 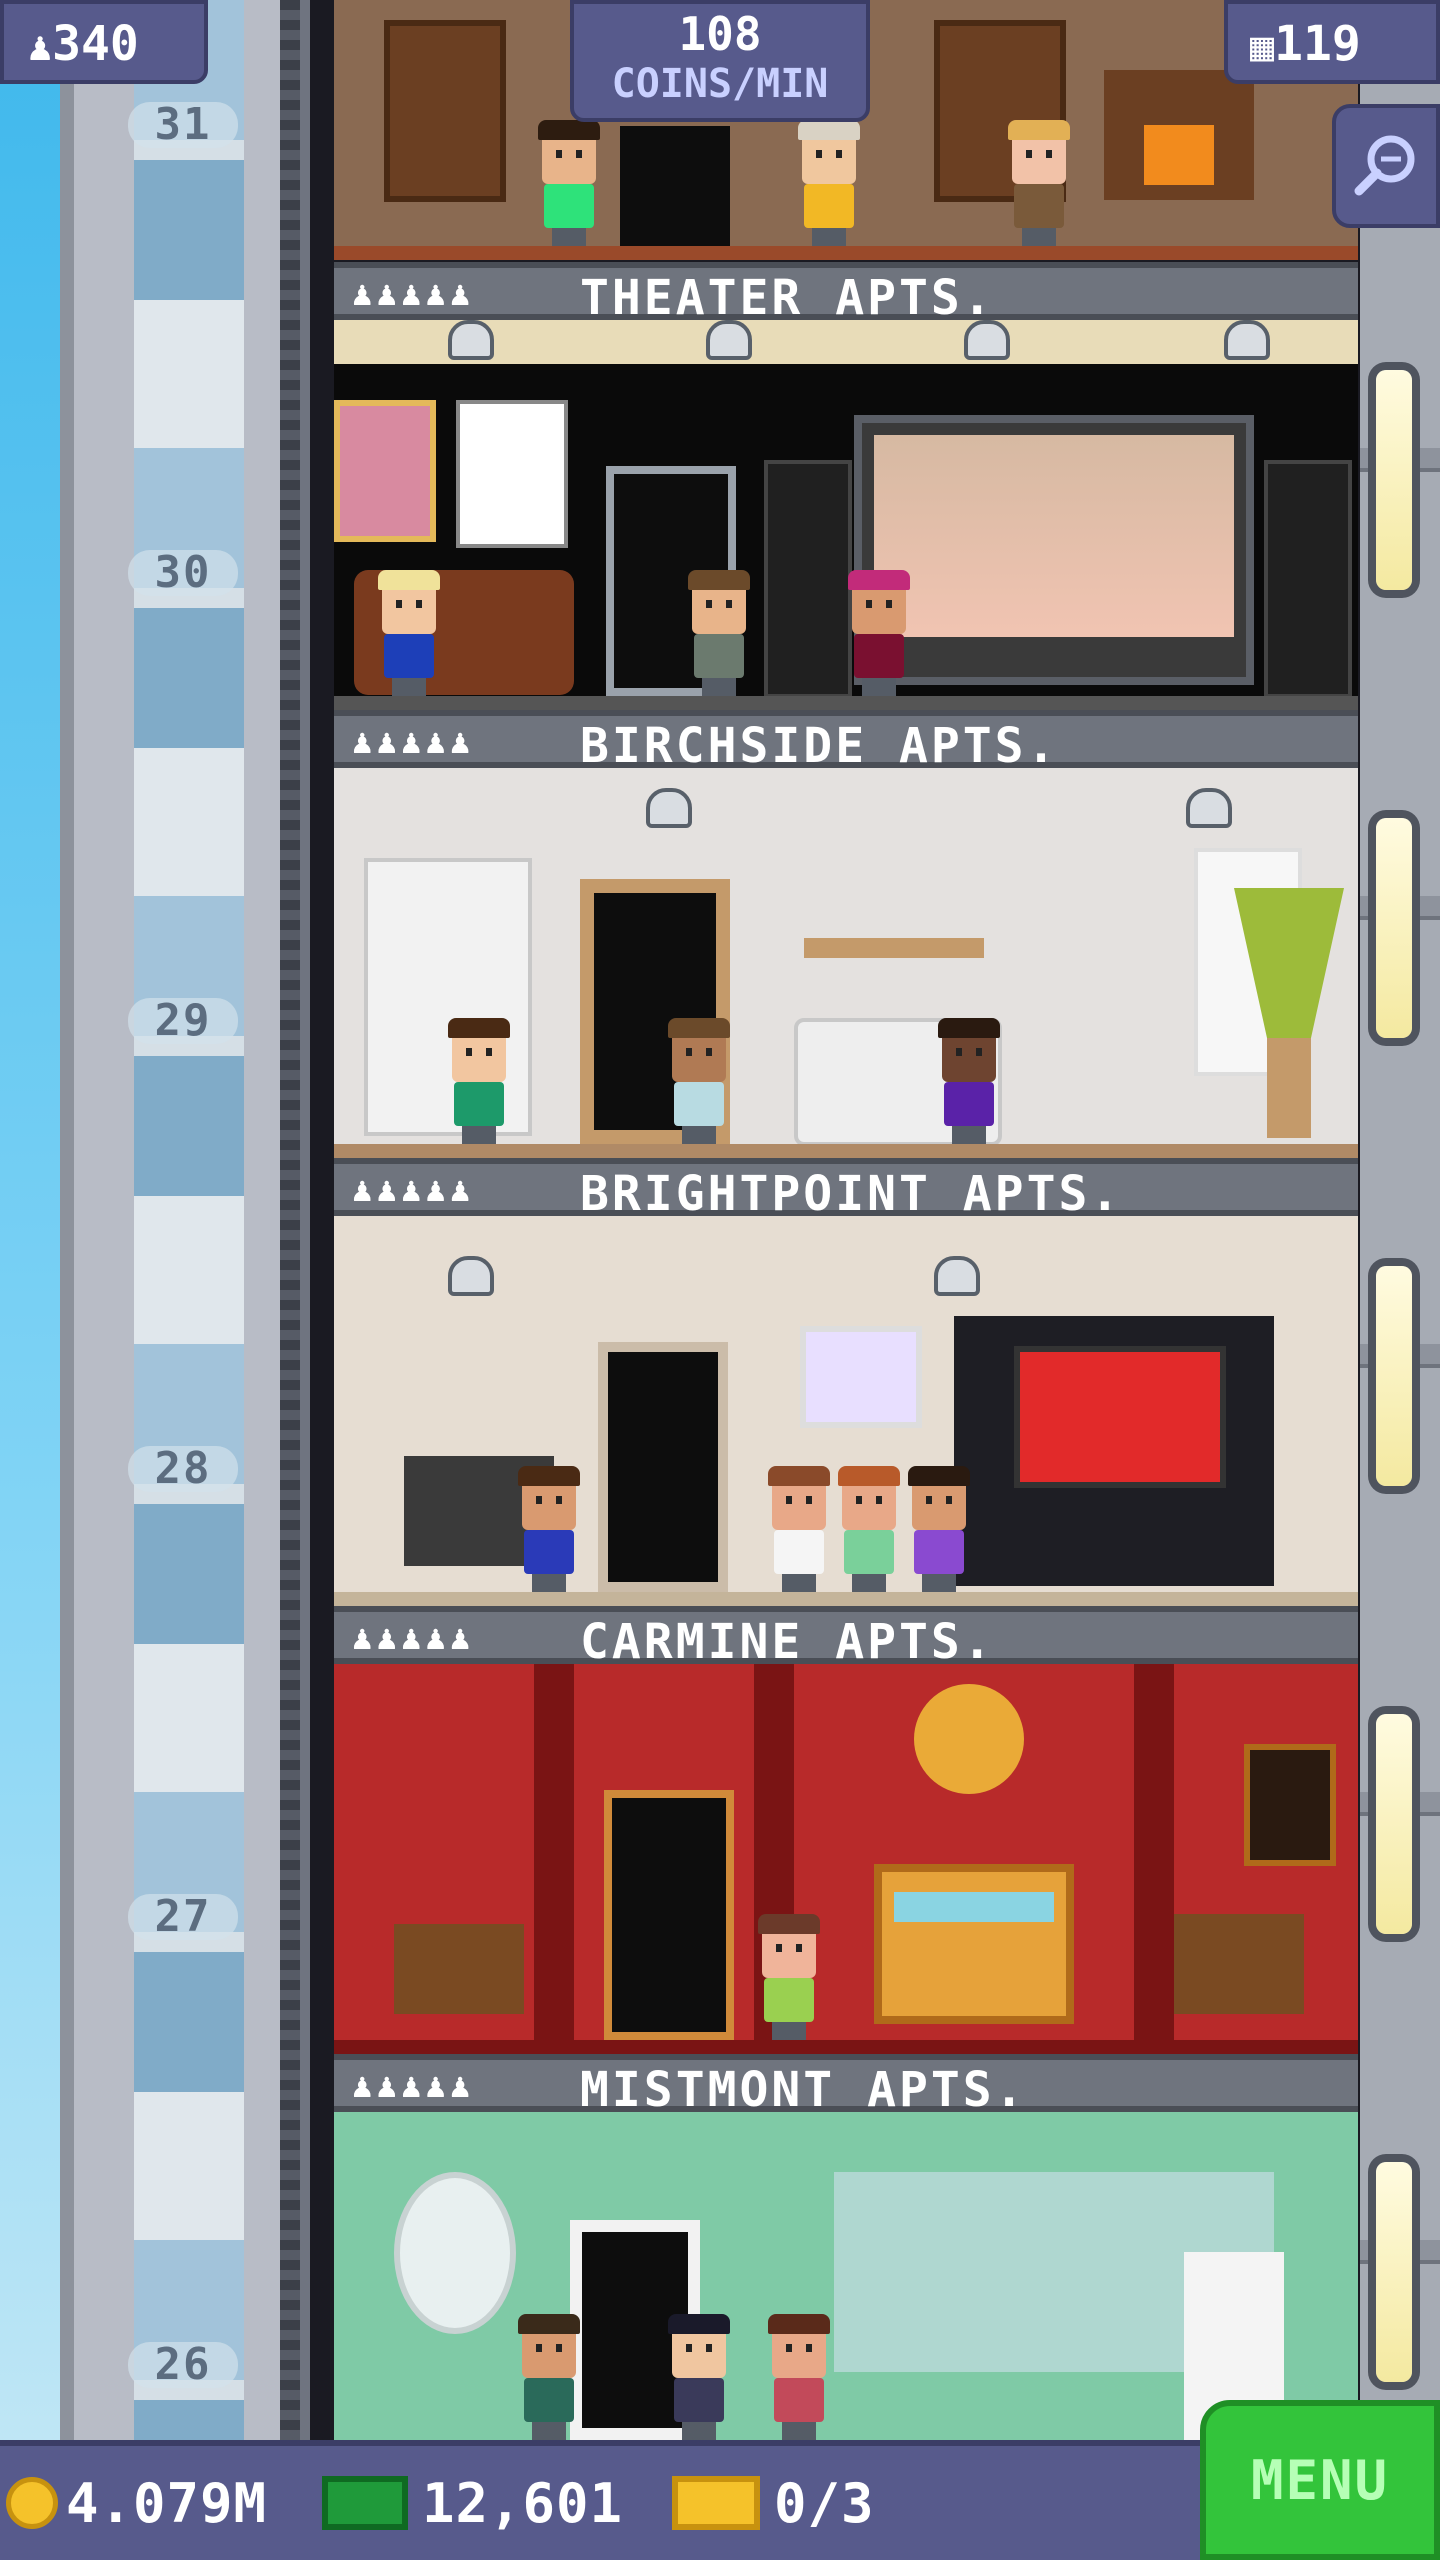 What do you see at coordinates (1262, 47) in the screenshot?
I see `building-icon: ▦` at bounding box center [1262, 47].